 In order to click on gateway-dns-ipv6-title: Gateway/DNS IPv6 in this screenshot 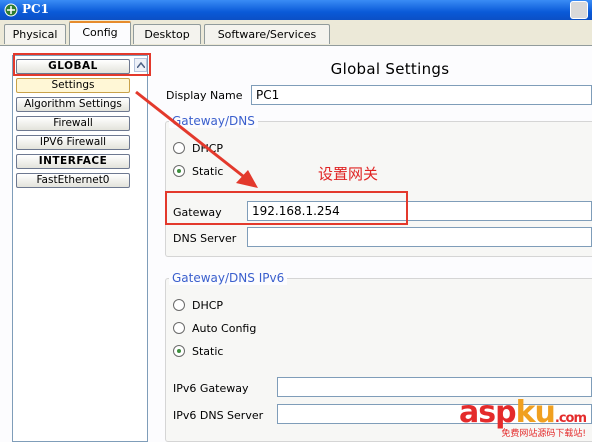, I will do `click(228, 278)`.